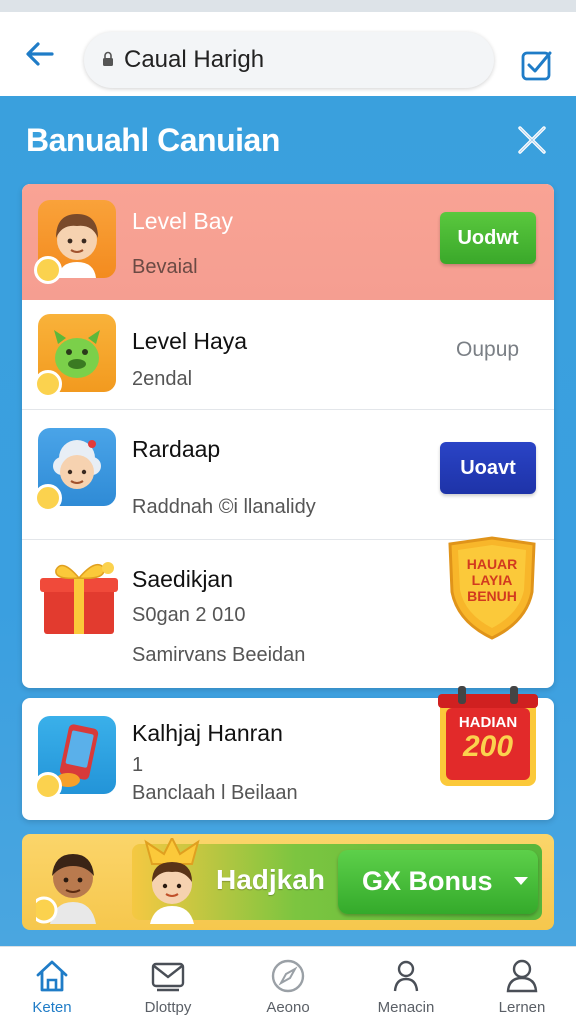  I want to click on item-subtitle-secondary: Banclaah l Beilaan, so click(215, 793).